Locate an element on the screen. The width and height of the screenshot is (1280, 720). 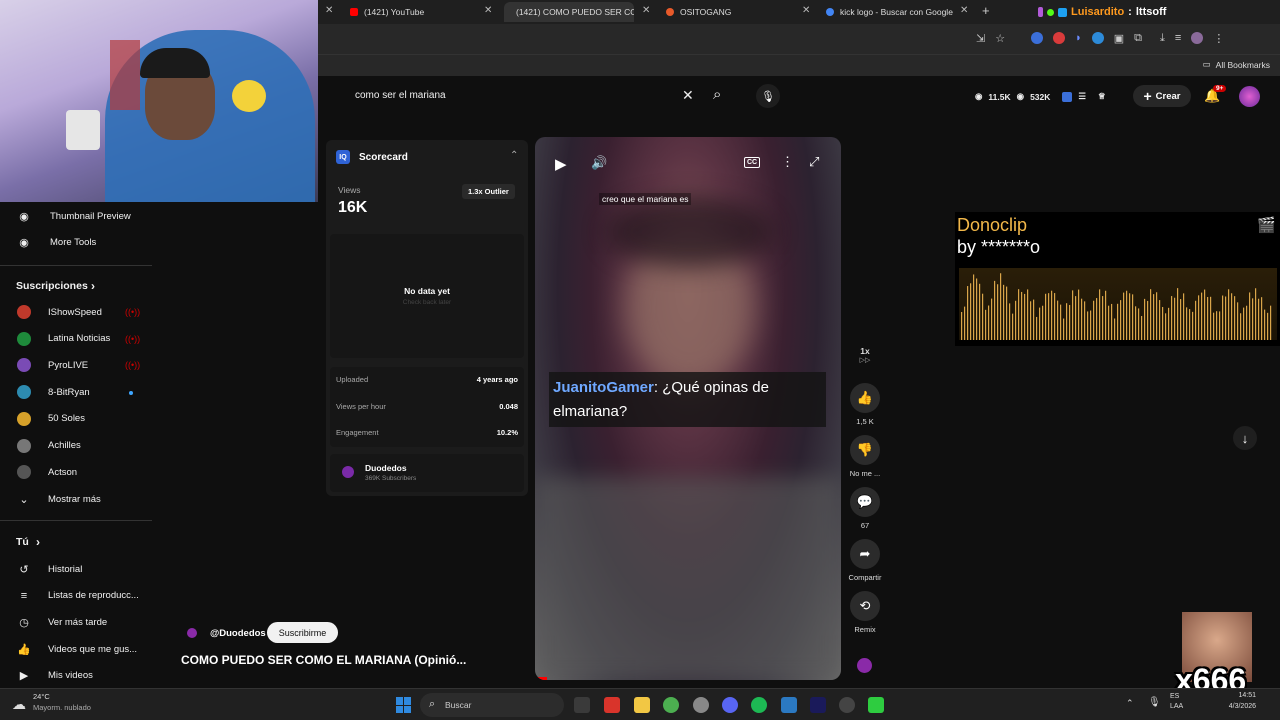
sidebar-item-thumbnail-preview: ◉ Thumbnail Preview is located at coordinates (76, 216).